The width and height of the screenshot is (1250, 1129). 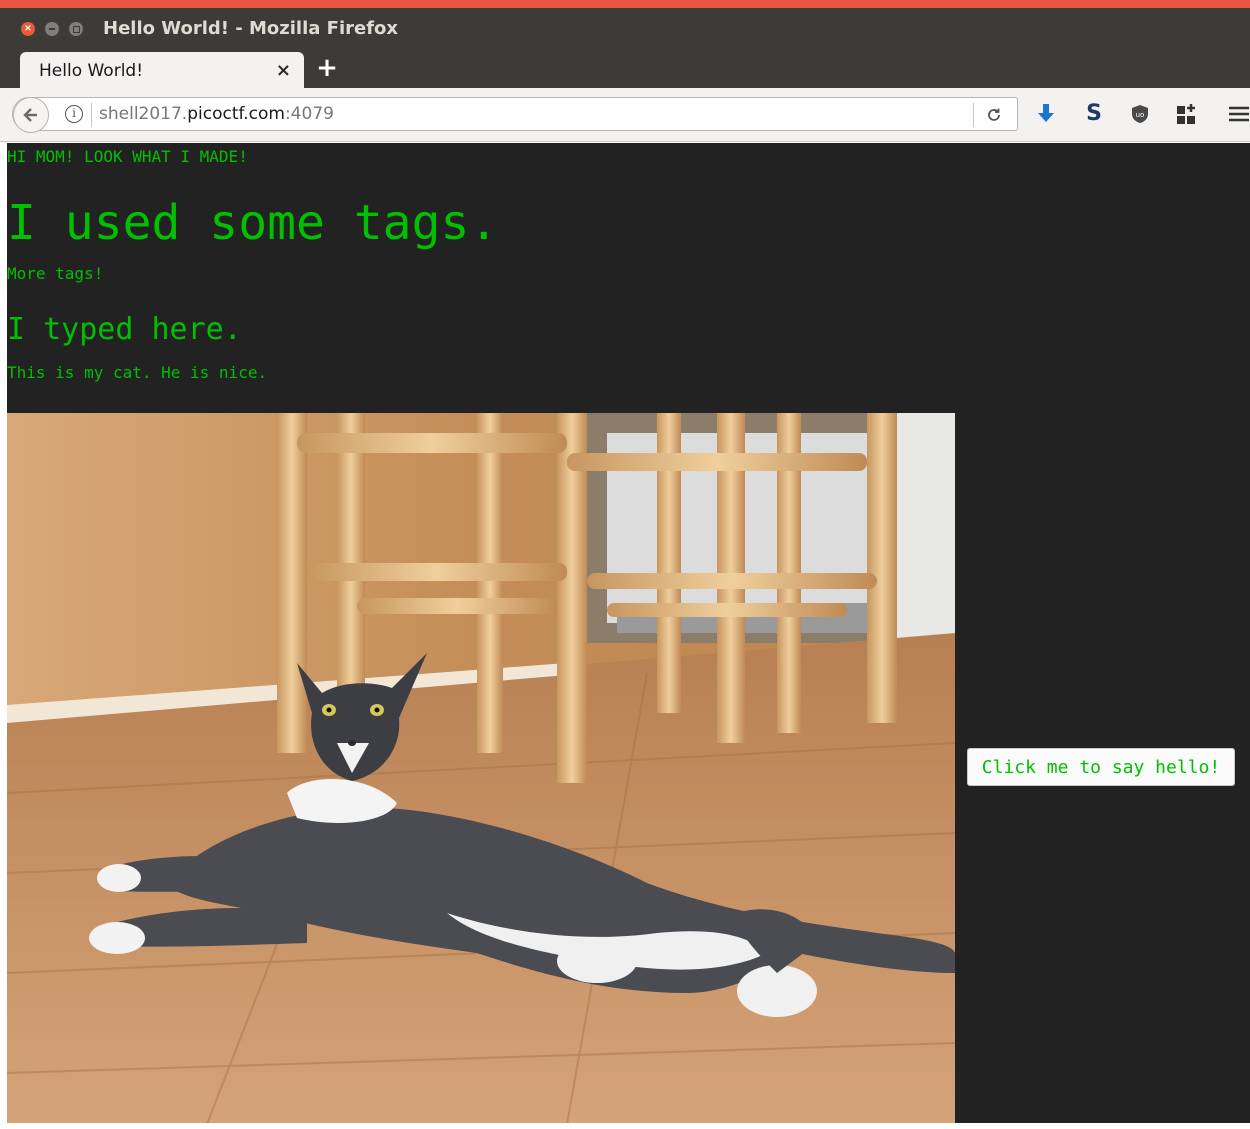 I want to click on ublock-shield-icon: uo, so click(x=1140, y=114).